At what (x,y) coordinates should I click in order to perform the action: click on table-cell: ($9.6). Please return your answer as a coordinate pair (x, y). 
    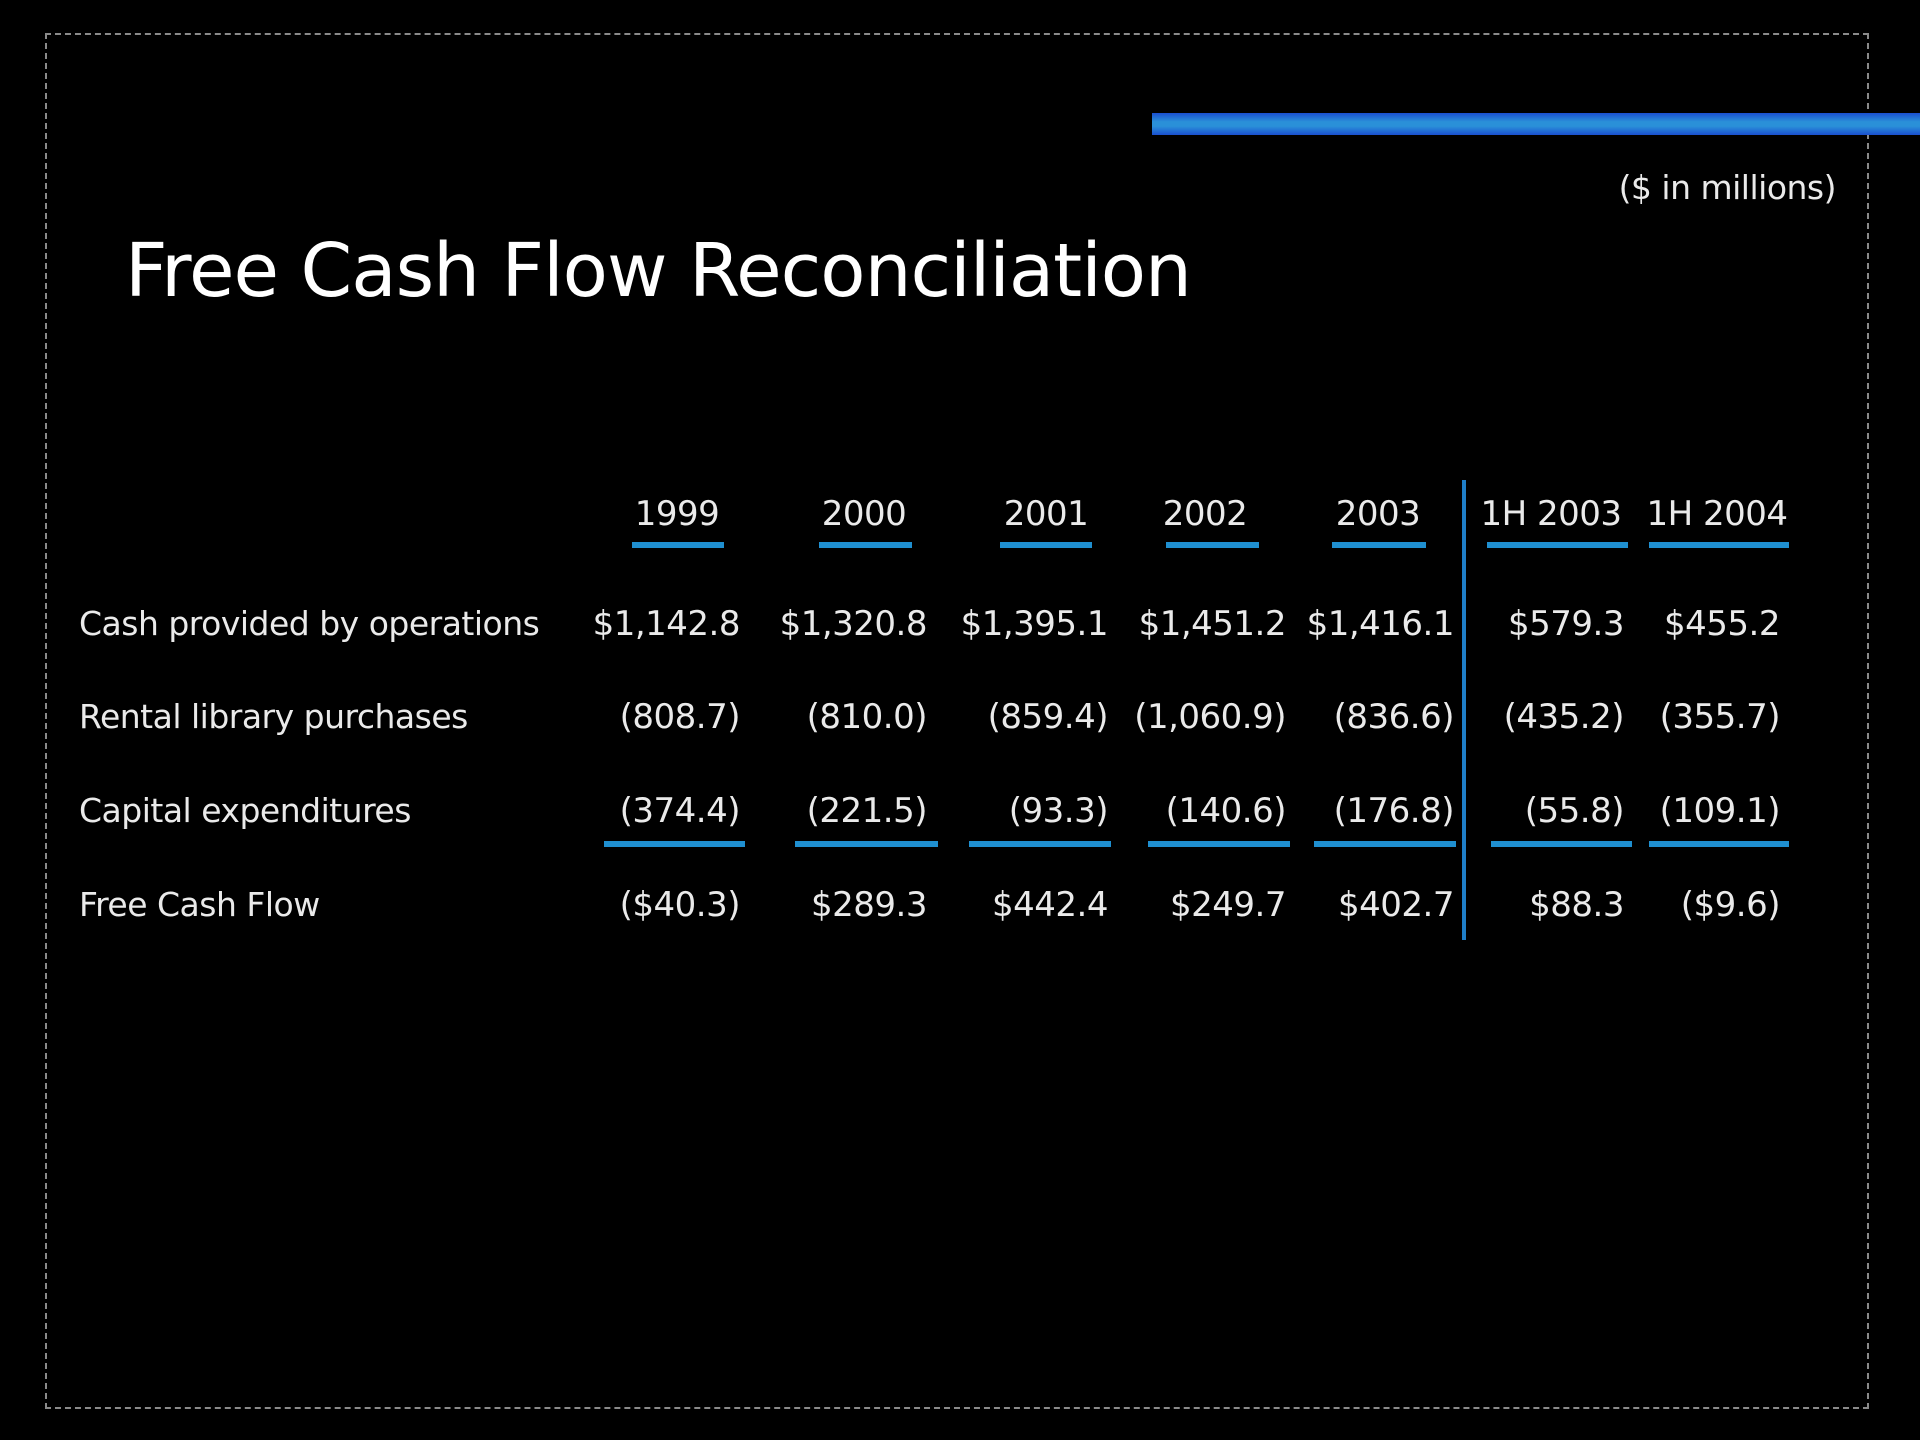
    Looking at the image, I should click on (1730, 905).